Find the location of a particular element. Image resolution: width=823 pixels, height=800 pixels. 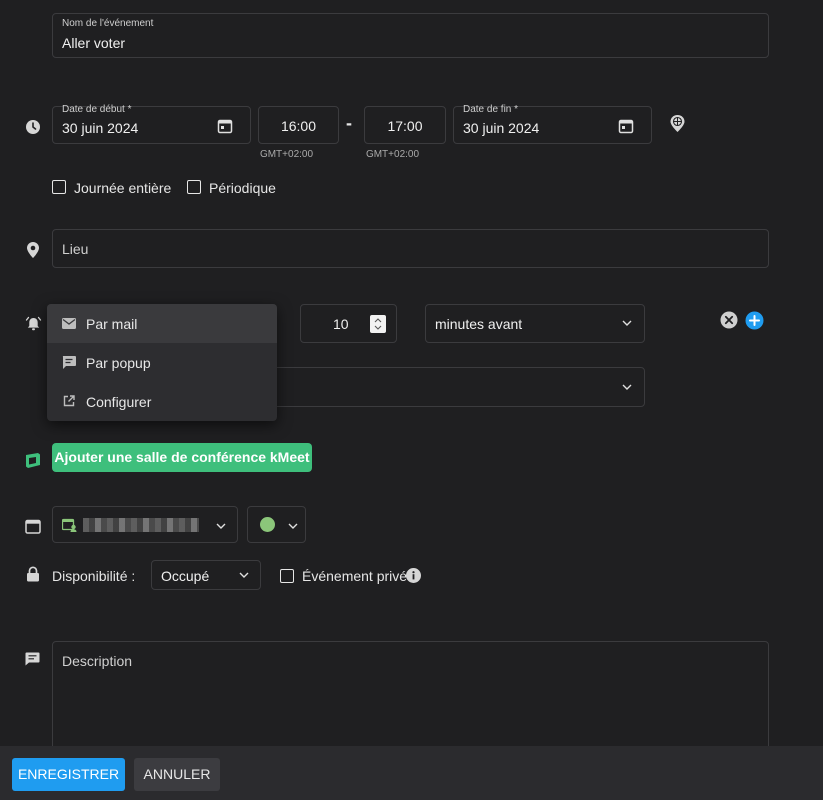

menu-item-configure: Configurer is located at coordinates (162, 401).